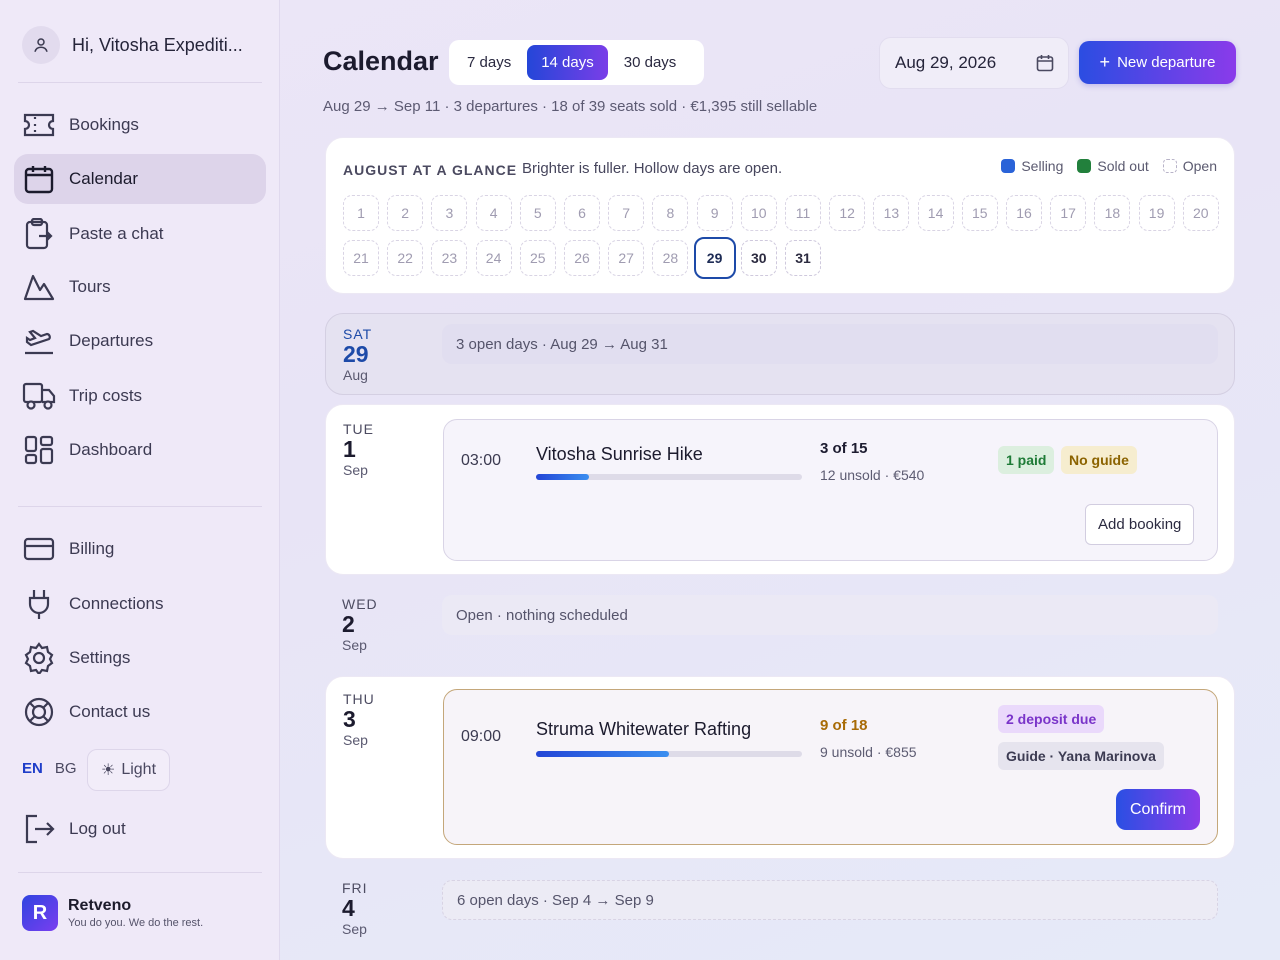  What do you see at coordinates (670, 258) in the screenshot?
I see `glance-day-28: 28` at bounding box center [670, 258].